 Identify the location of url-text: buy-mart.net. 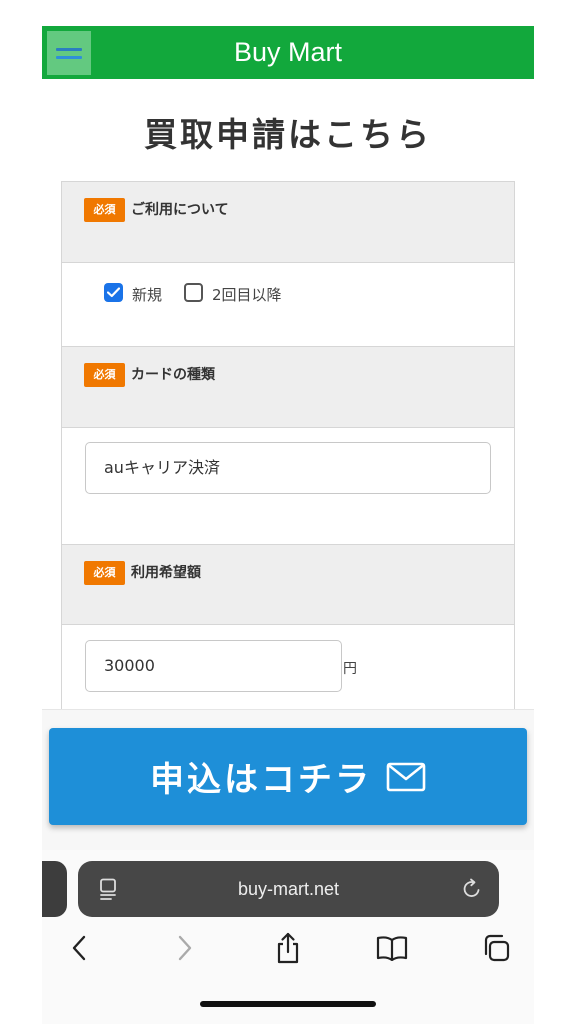
(288, 889).